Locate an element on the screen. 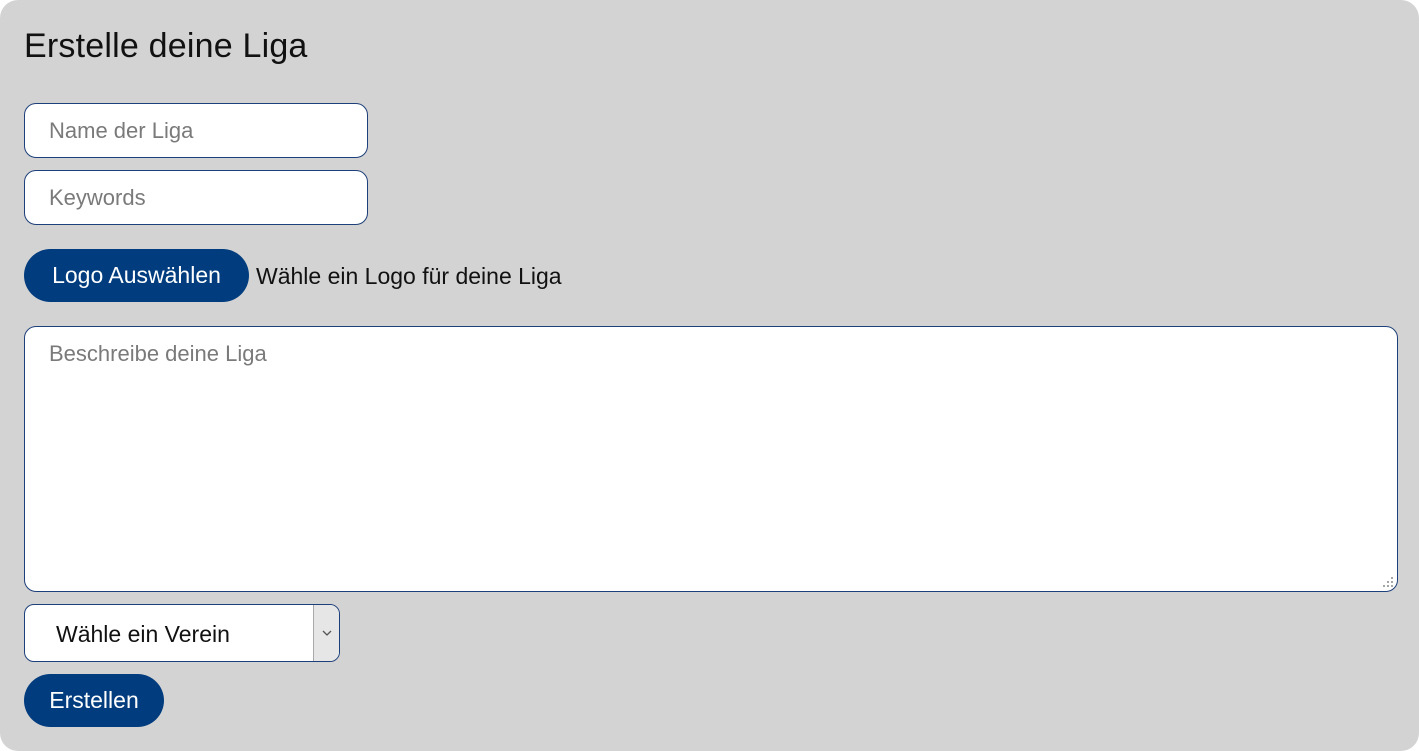 The image size is (1419, 751). league-name-input is located at coordinates (196, 130).